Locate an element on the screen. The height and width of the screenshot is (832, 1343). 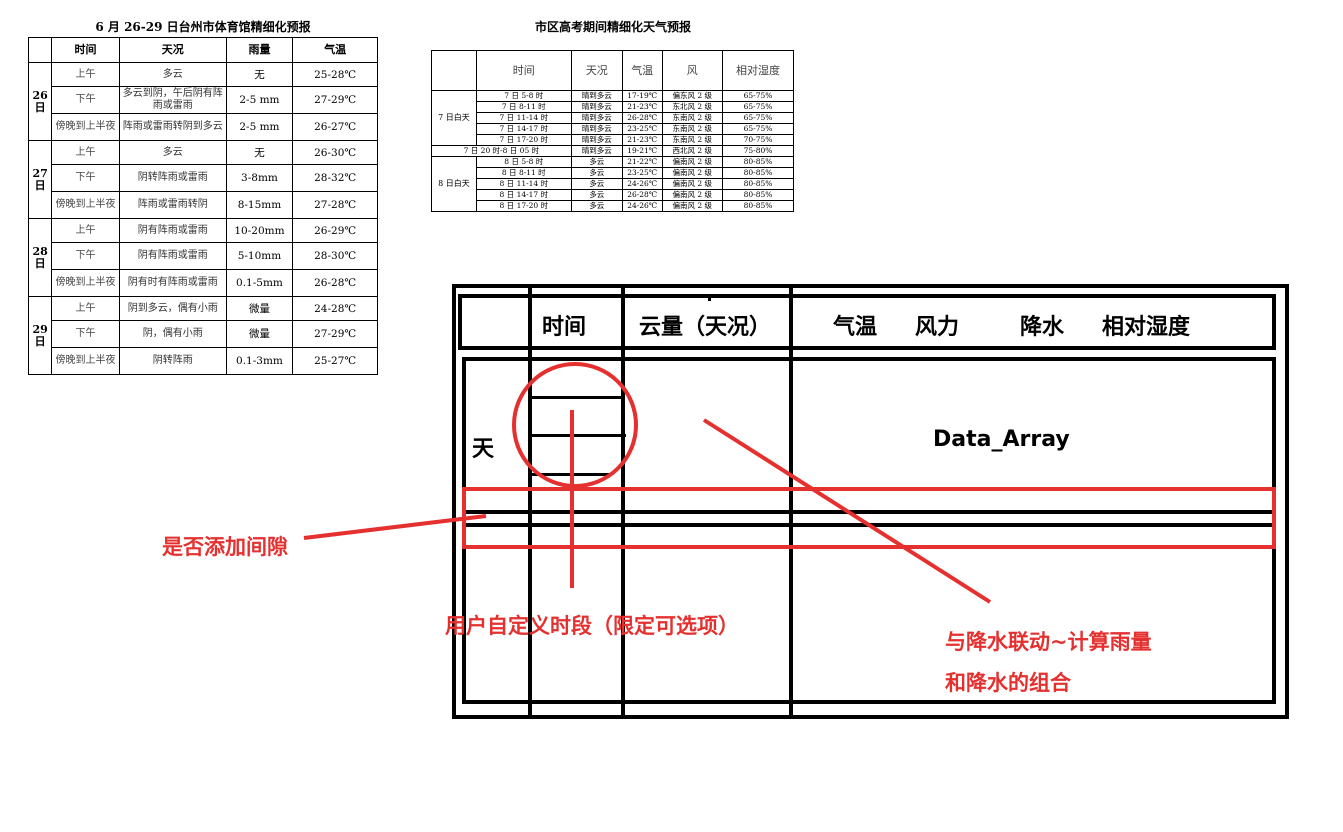
rain-link-annotation-1: 与降水联动~计算雨量 is located at coordinates (1048, 642).